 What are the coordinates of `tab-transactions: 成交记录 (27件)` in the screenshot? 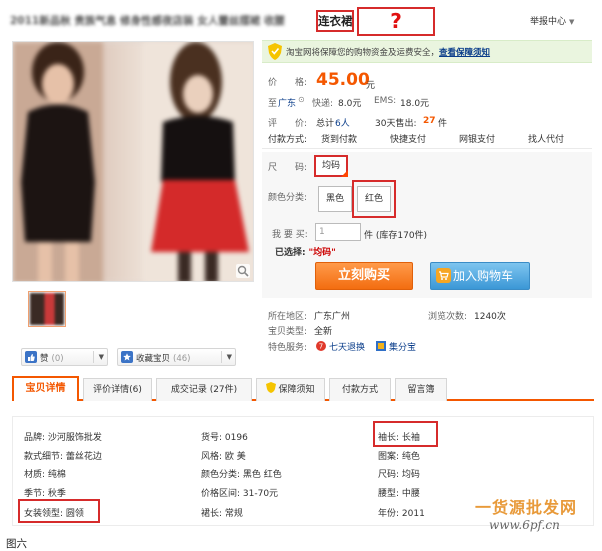 It's located at (204, 389).